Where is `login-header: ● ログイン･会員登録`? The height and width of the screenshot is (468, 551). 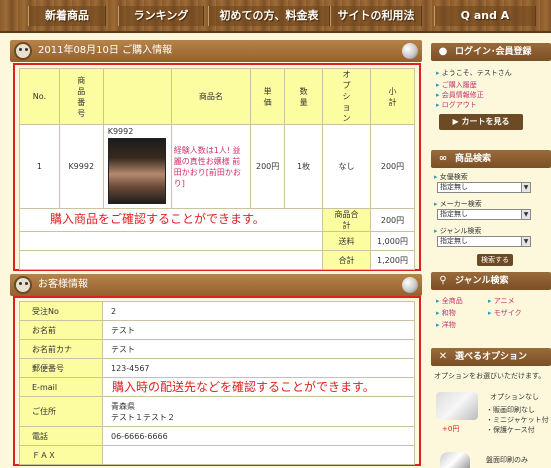
login-header: ● ログイン･会員登録 is located at coordinates (491, 52).